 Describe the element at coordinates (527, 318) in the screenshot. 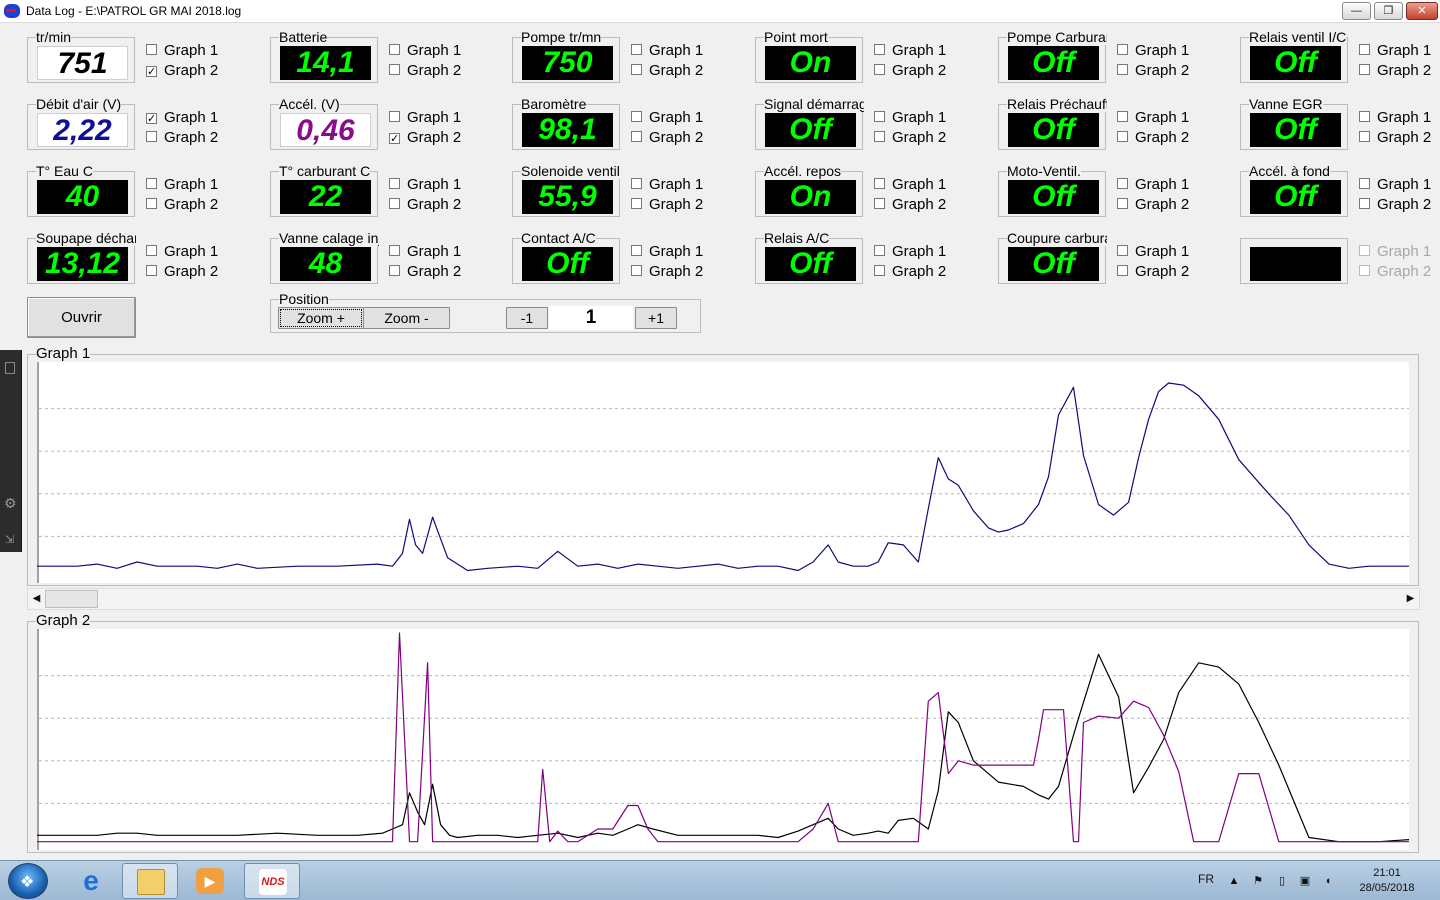

I see `step-back-button: -1` at that location.